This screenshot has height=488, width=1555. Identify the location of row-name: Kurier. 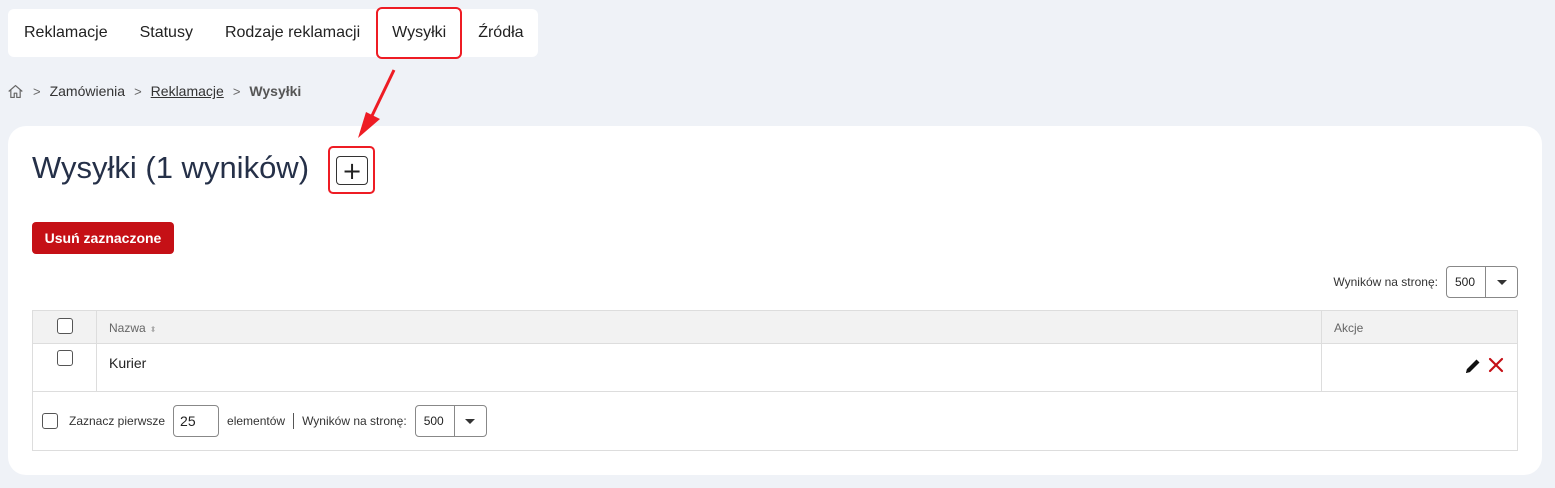
(128, 363).